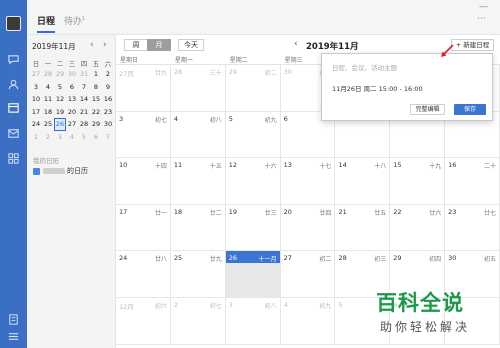 This screenshot has height=348, width=500. I want to click on day-cell: 25 廿九, so click(198, 274).